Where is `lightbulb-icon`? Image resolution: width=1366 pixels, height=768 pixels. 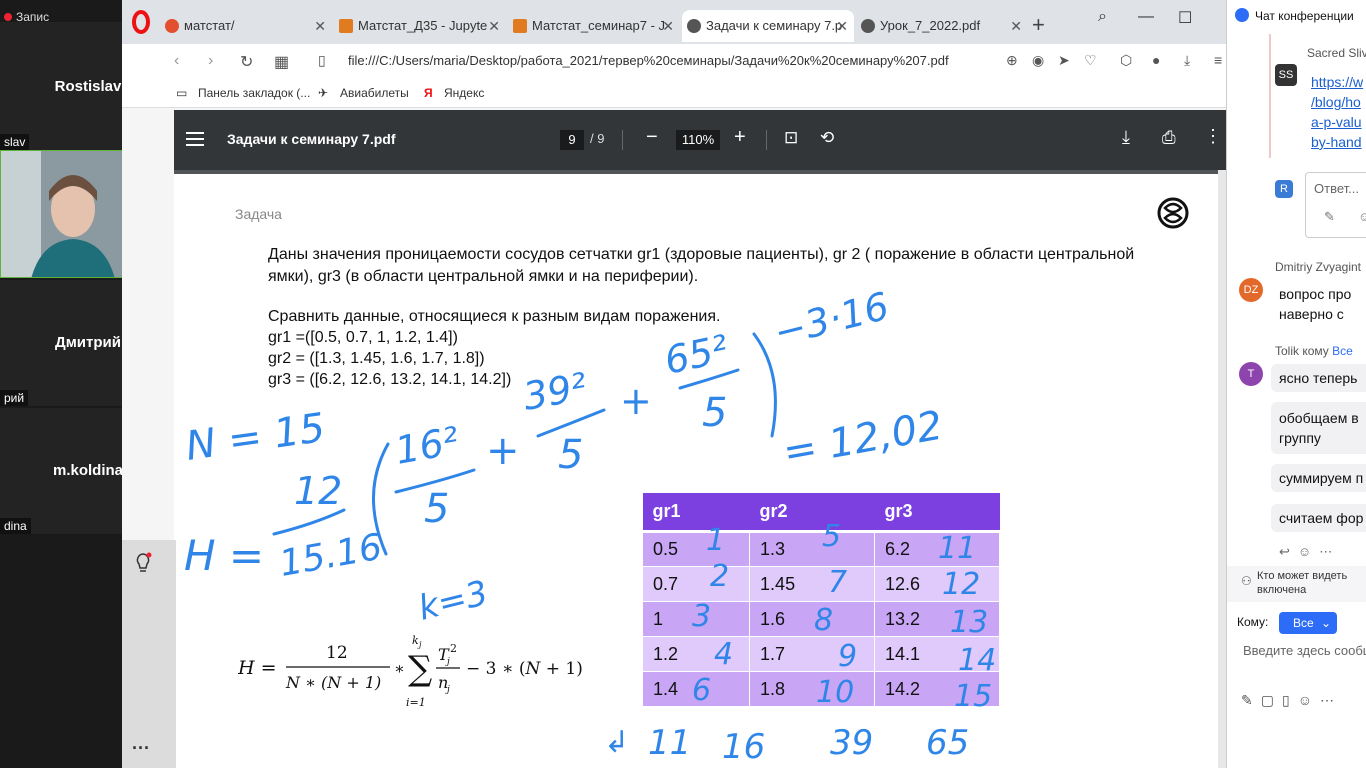 lightbulb-icon is located at coordinates (143, 564).